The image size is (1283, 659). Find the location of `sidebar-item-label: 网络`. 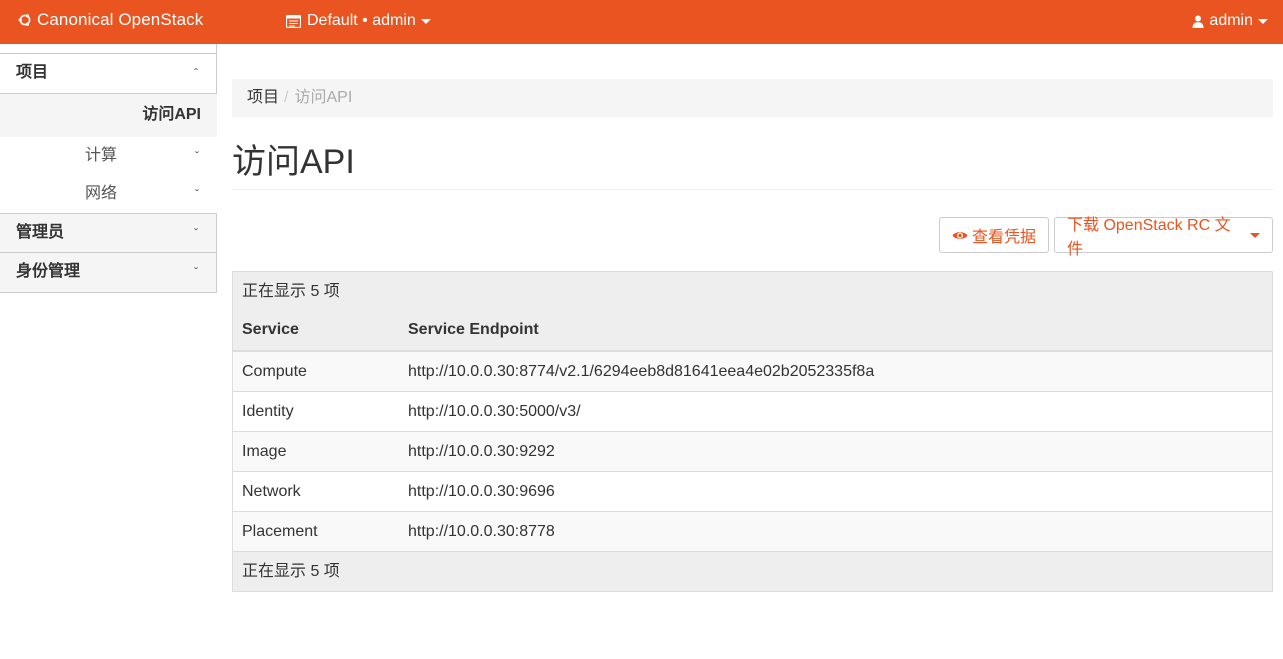

sidebar-item-label: 网络 is located at coordinates (101, 193).